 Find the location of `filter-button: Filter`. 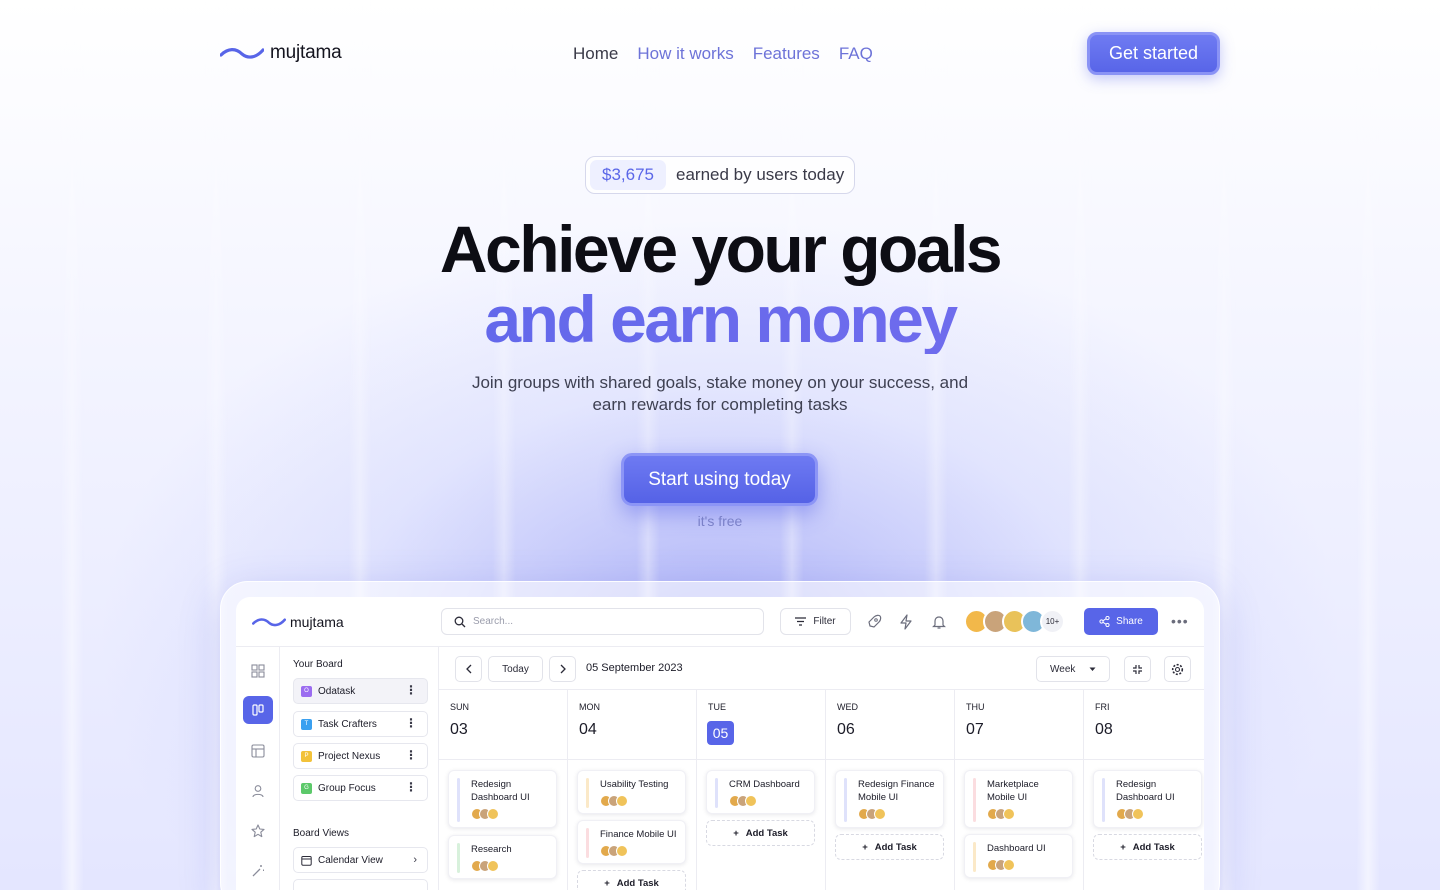

filter-button: Filter is located at coordinates (815, 621).